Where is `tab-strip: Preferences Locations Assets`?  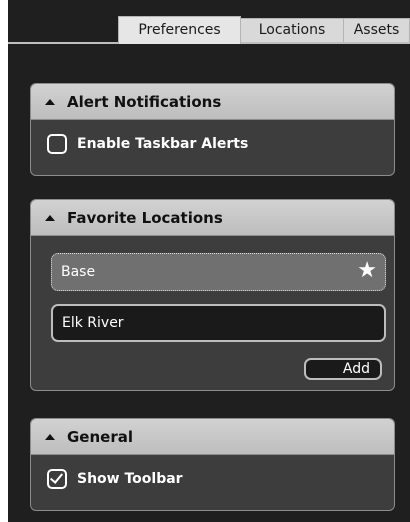
tab-strip: Preferences Locations Assets is located at coordinates (209, 30).